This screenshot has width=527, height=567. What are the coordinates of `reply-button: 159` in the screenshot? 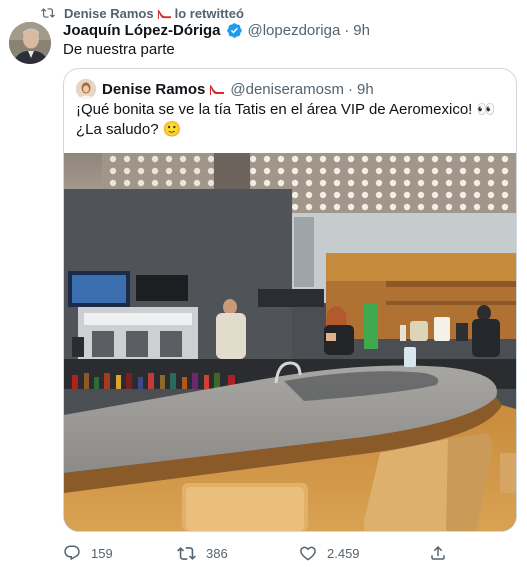 It's located at (88, 553).